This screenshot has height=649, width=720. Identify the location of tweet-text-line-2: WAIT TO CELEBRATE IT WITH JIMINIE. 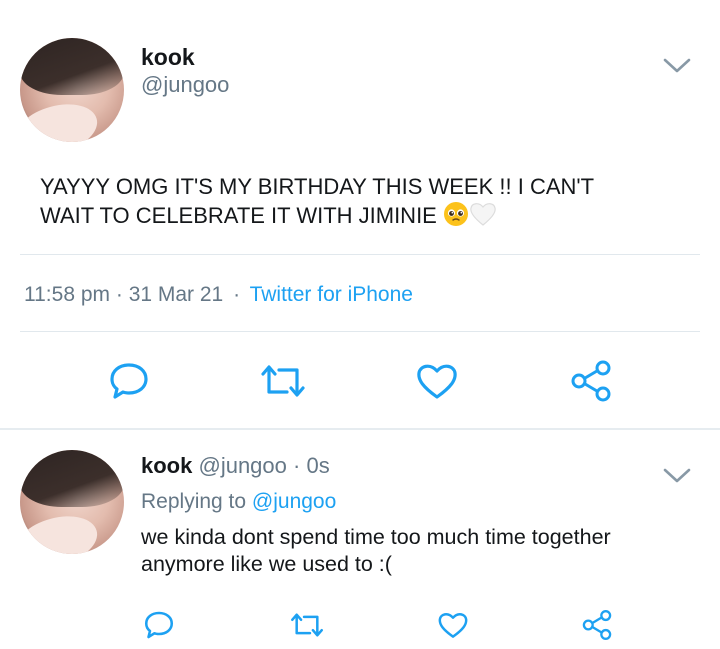
(370, 217).